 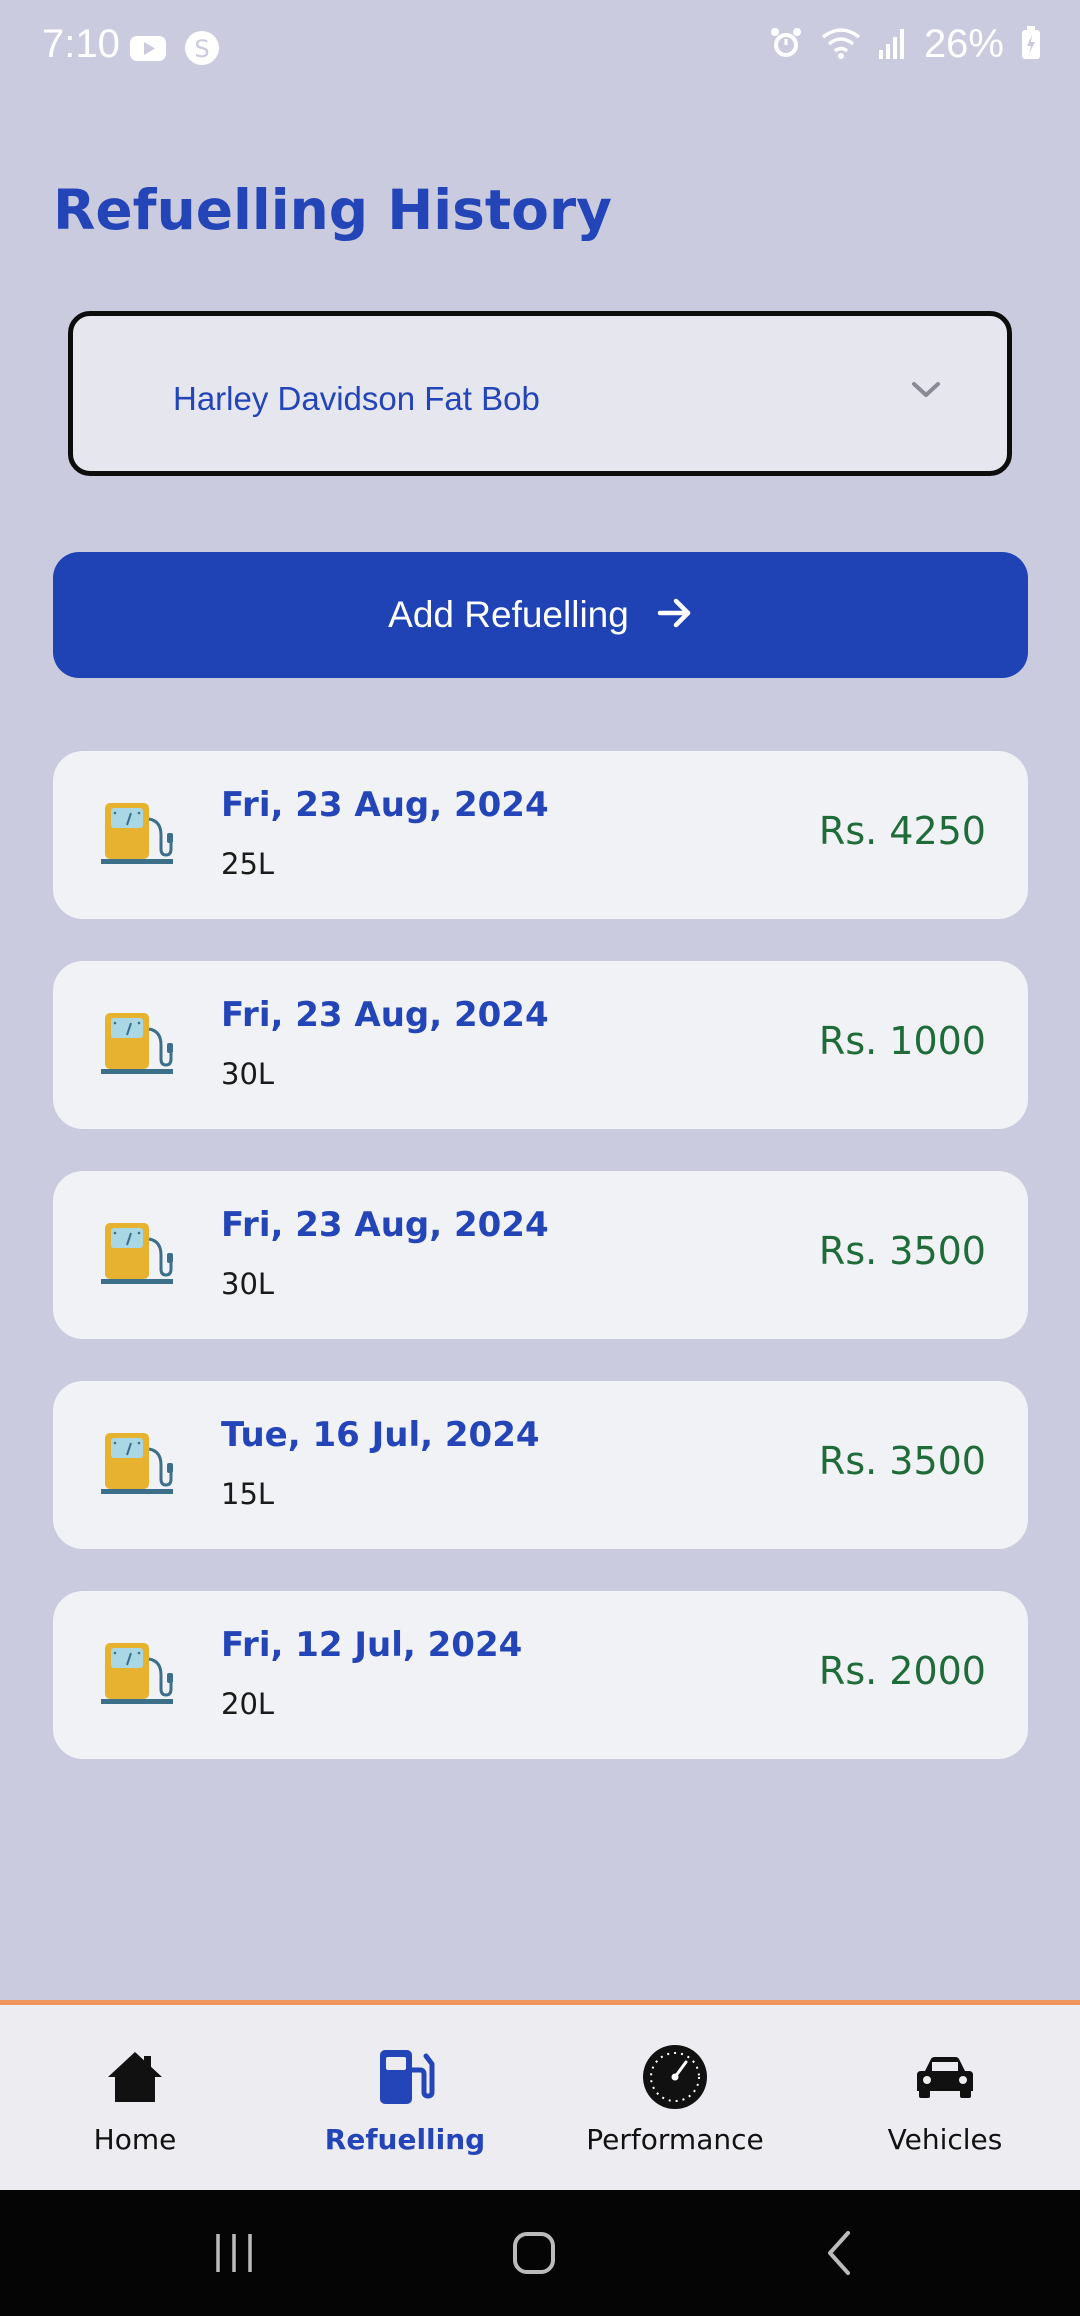 I want to click on refuelling-volume: 20L, so click(x=248, y=1704).